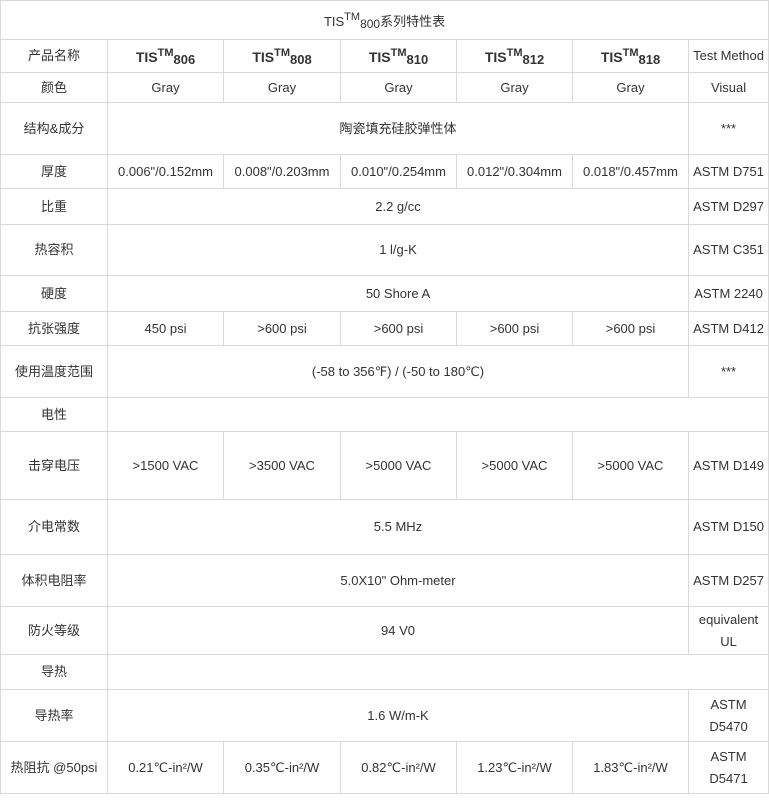  Describe the element at coordinates (728, 767) in the screenshot. I see `test-method: ASTM D5471` at that location.